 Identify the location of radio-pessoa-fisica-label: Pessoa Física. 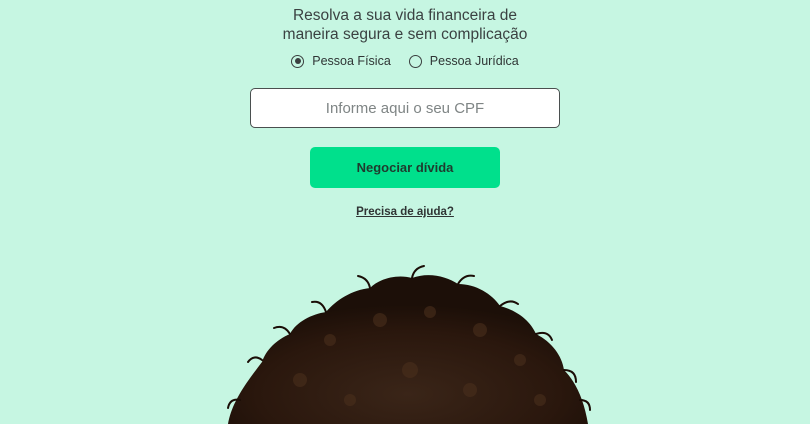
(351, 61).